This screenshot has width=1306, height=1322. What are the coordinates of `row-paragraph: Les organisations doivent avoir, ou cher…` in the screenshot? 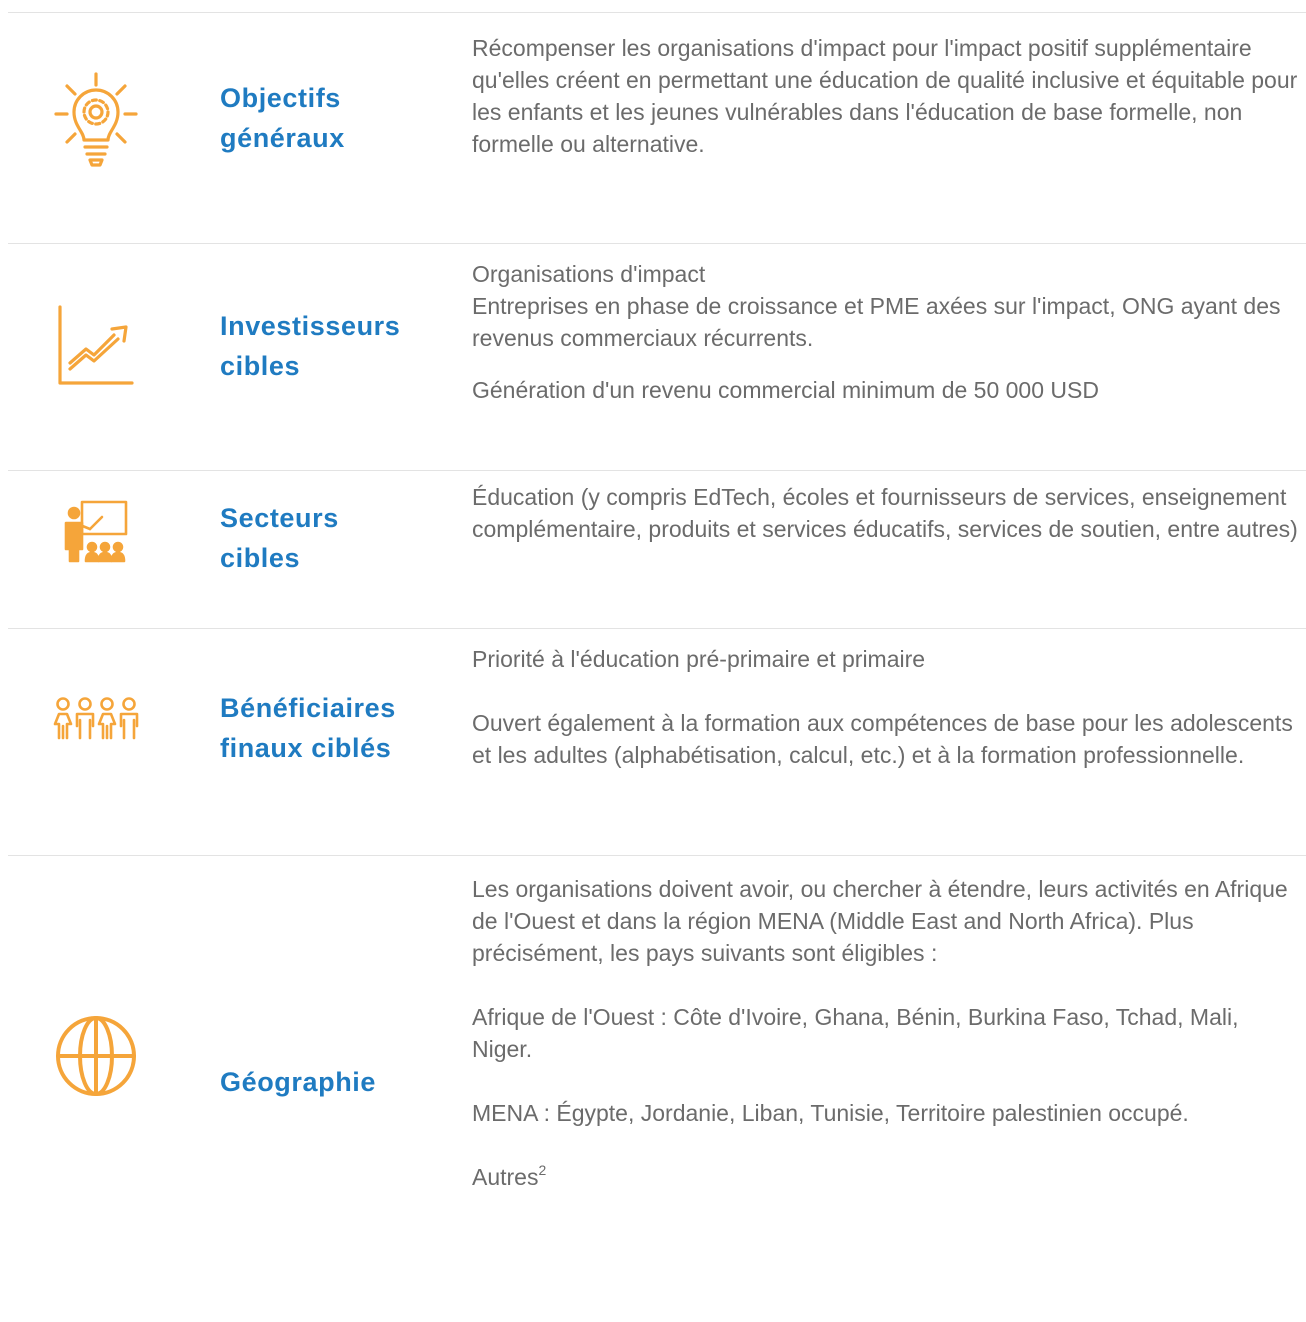 It's located at (880, 921).